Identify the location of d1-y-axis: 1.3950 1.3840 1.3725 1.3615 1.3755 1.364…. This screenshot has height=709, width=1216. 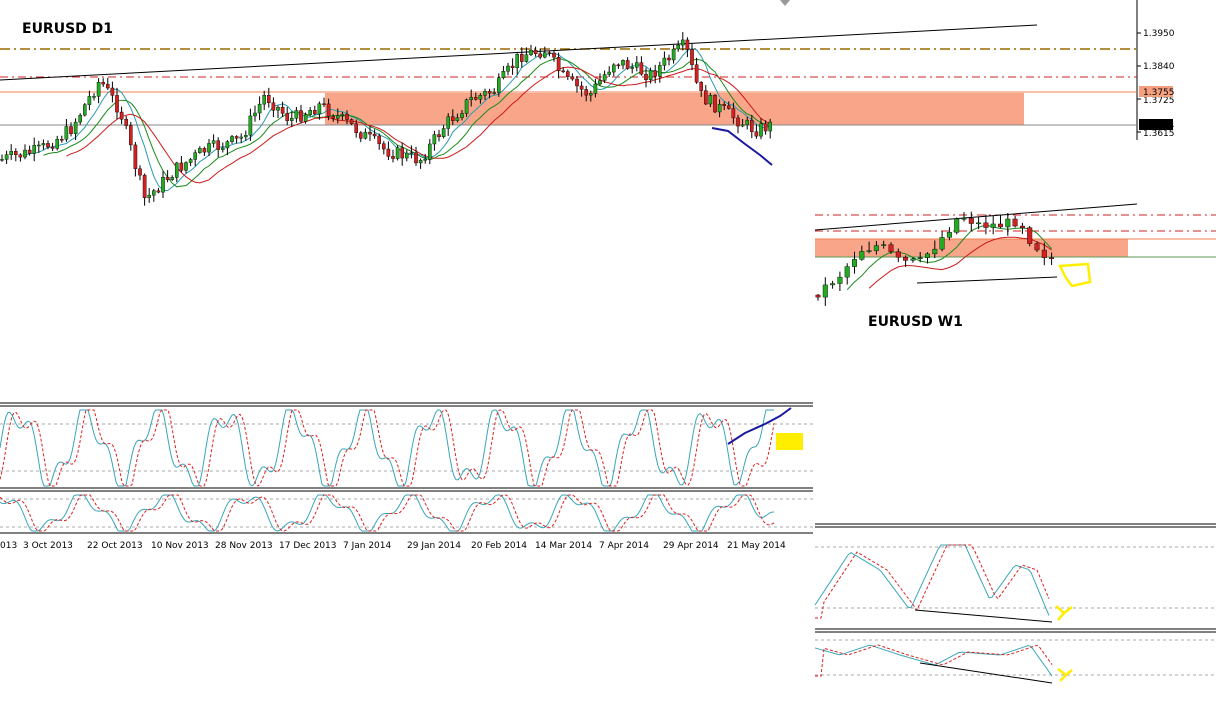
(1156, 84).